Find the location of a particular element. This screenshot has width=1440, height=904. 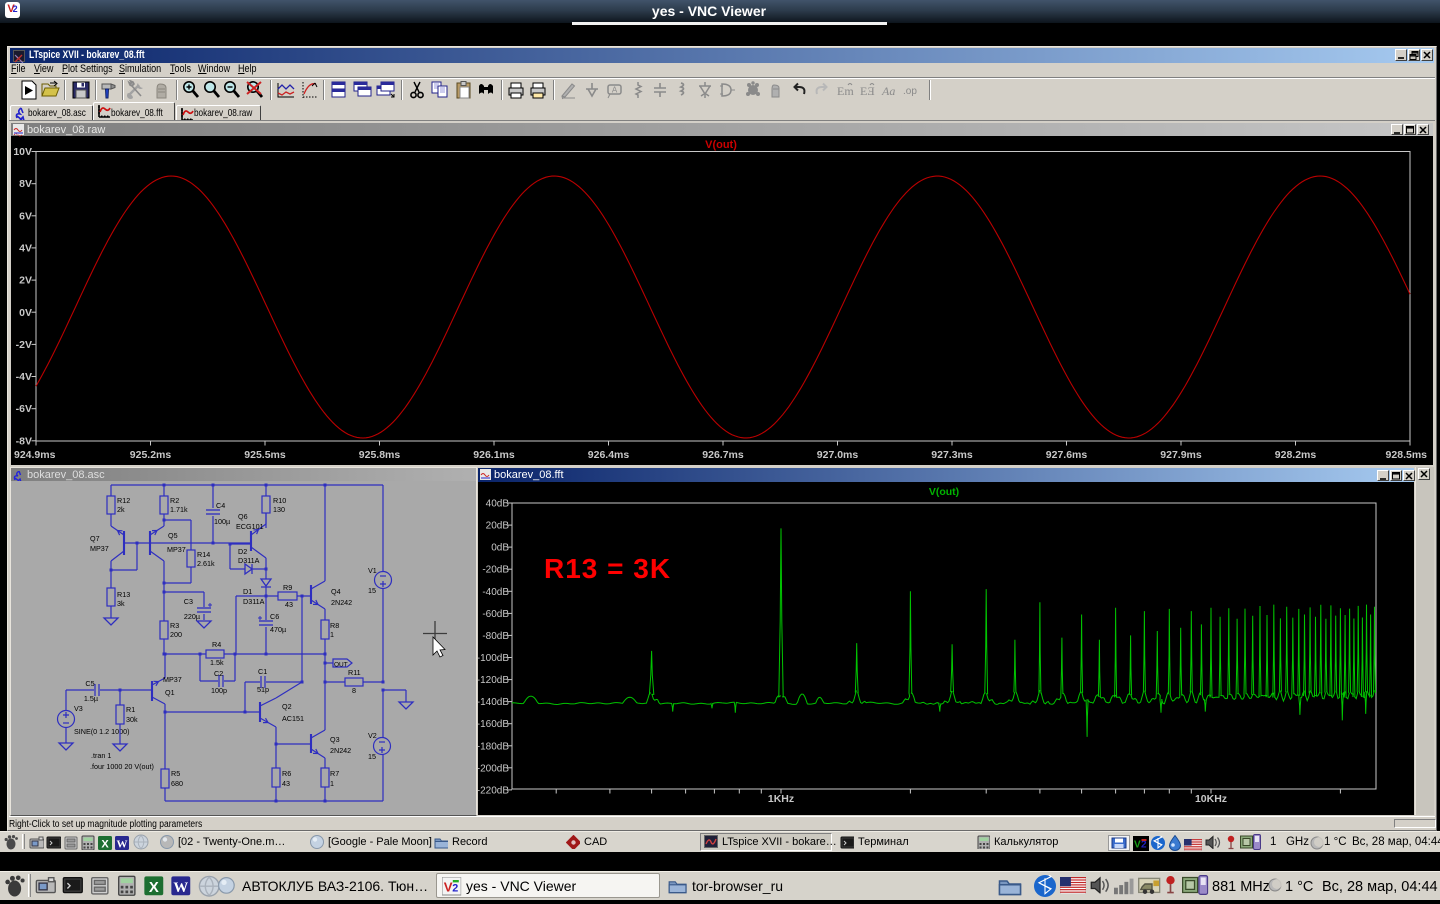

svg-text: 927.3ms is located at coordinates (952, 455).